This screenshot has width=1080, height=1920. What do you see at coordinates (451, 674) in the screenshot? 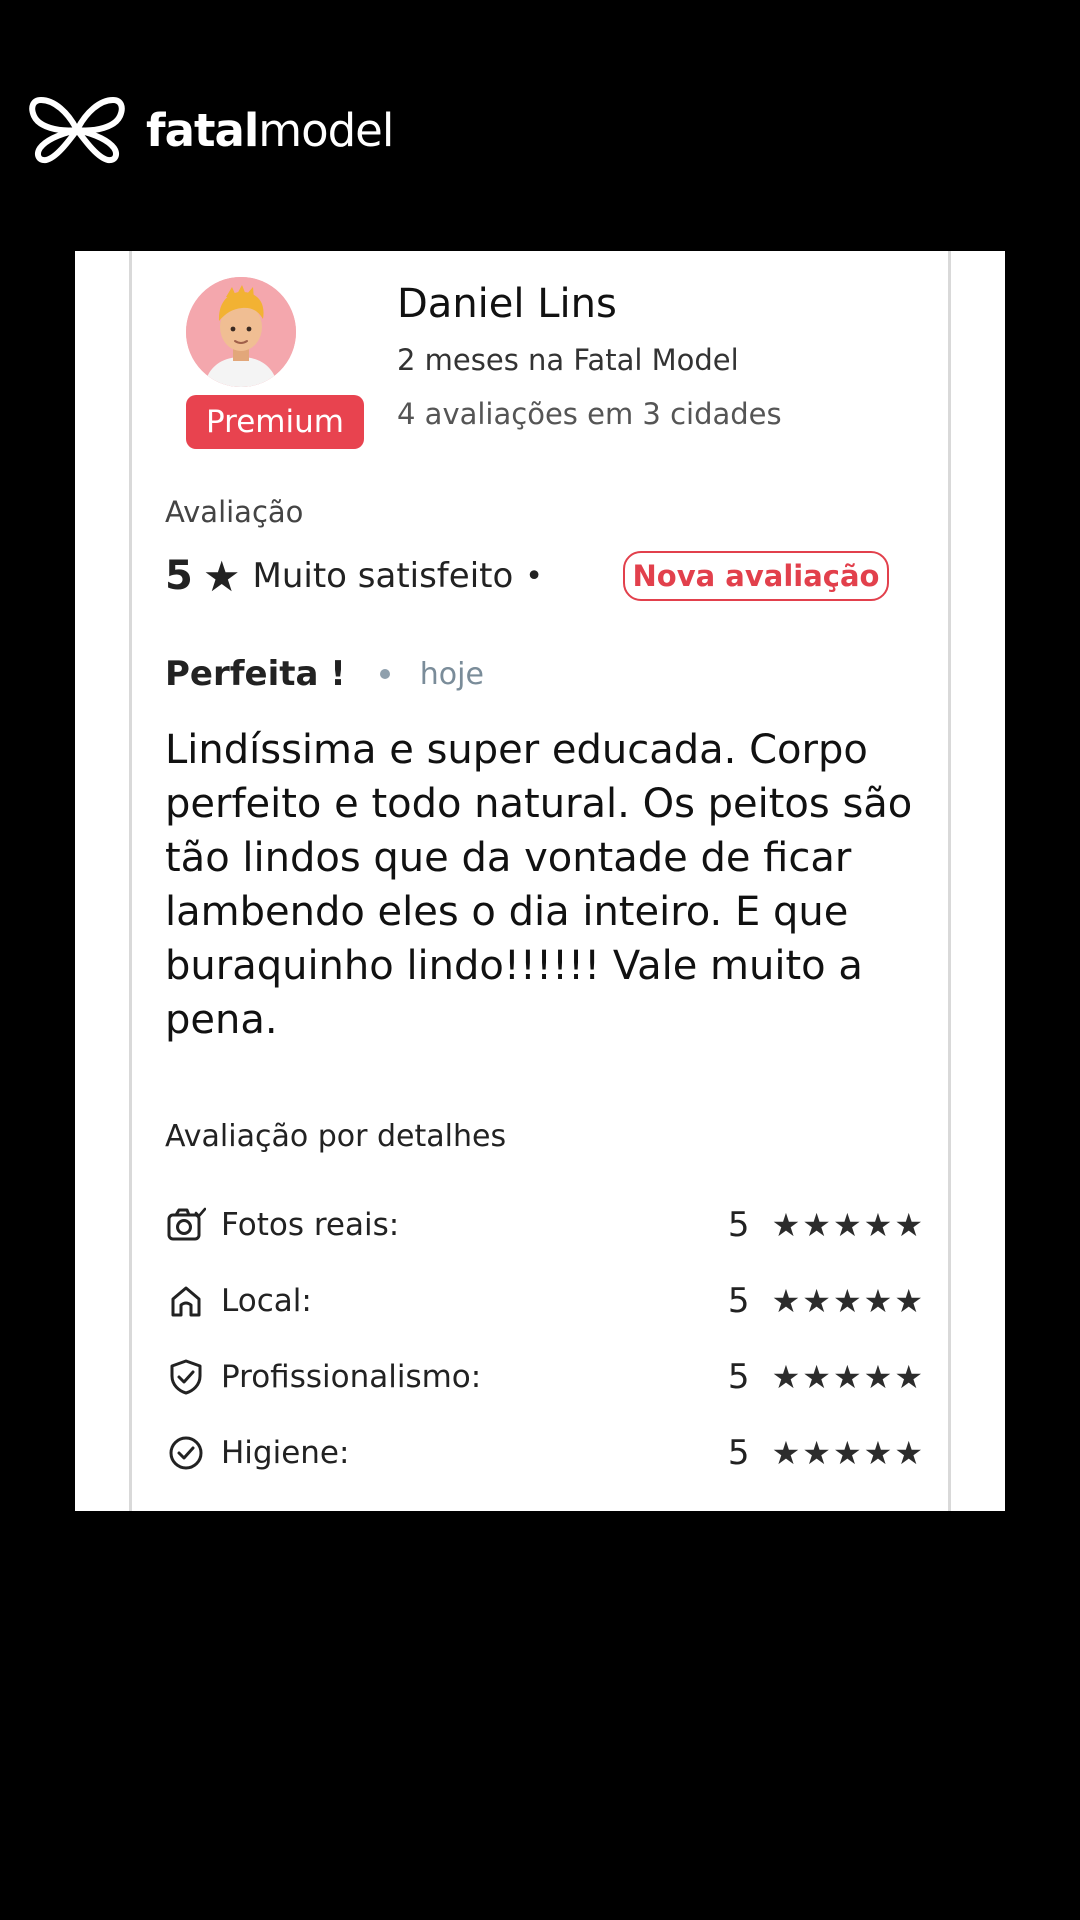
I see `review-time: hoje` at bounding box center [451, 674].